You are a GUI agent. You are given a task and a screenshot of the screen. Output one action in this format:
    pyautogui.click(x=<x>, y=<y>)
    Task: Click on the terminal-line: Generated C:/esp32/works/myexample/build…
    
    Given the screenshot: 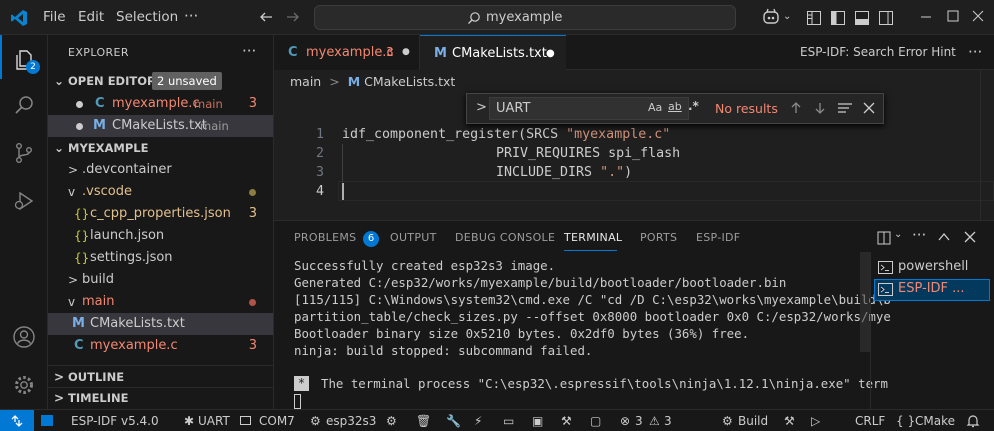 What is the action you would take?
    pyautogui.click(x=540, y=282)
    